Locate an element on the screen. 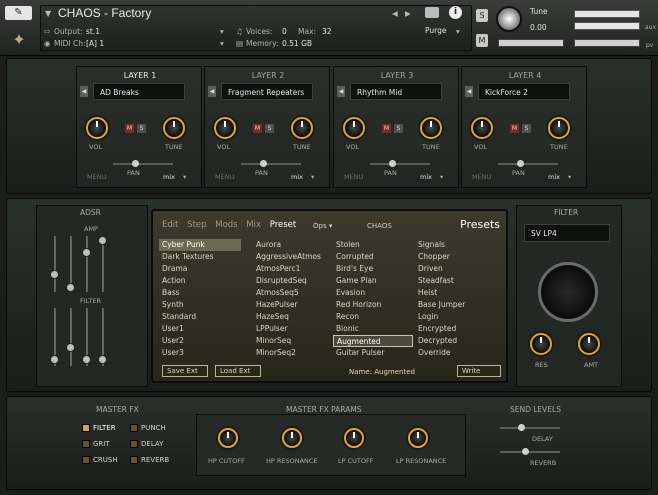 The height and width of the screenshot is (495, 658). amt-knob is located at coordinates (589, 344).